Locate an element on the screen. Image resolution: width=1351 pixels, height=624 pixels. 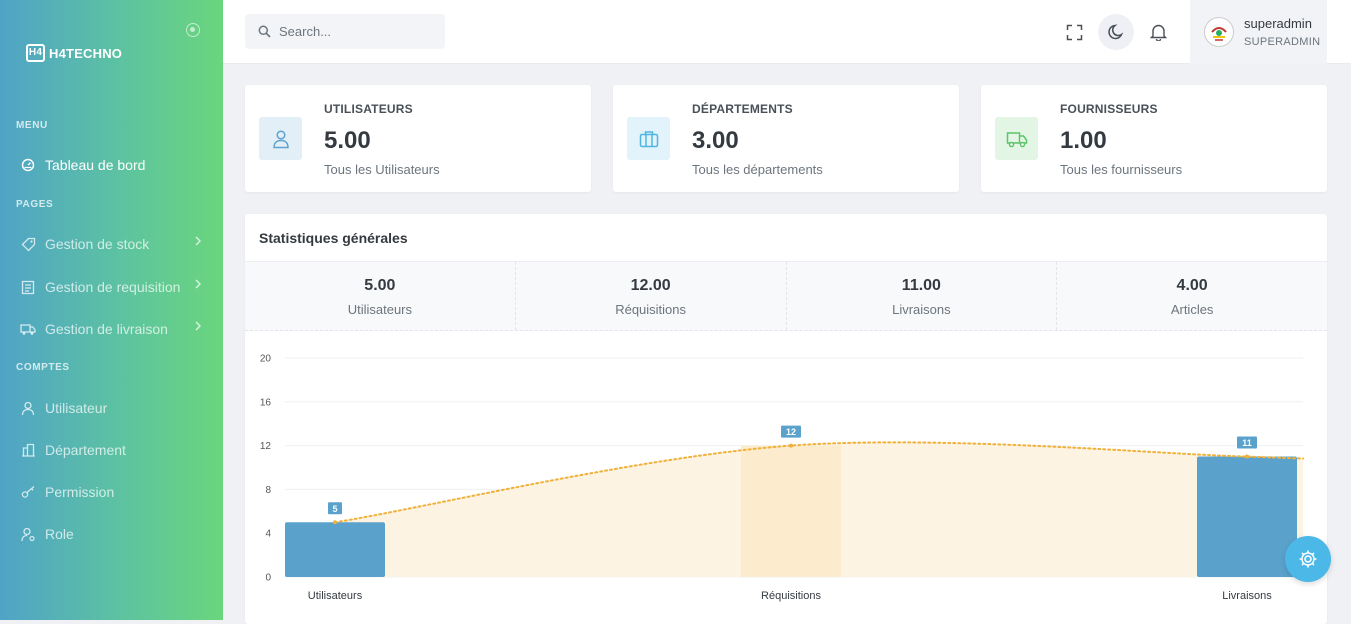
y-tick-label: 16 is located at coordinates (266, 402).